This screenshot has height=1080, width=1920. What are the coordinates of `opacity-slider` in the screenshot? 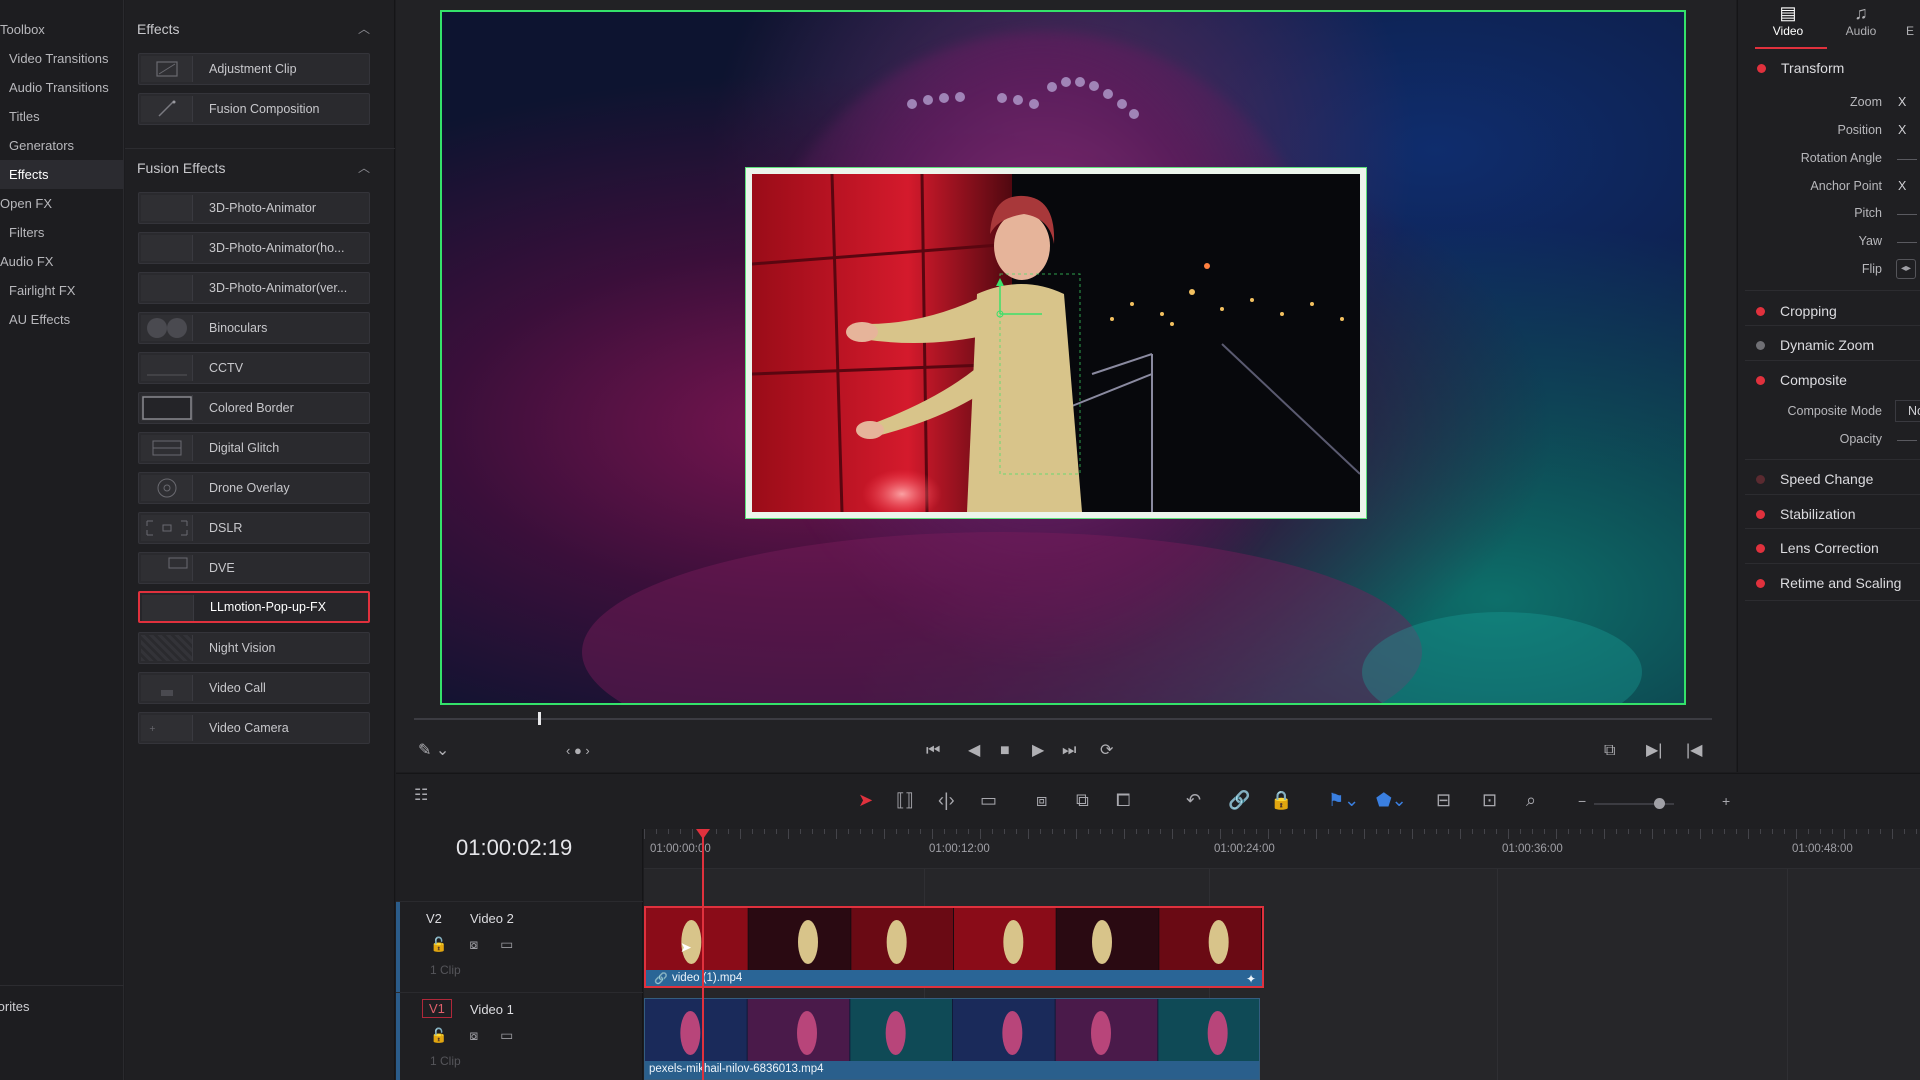 It's located at (1907, 440).